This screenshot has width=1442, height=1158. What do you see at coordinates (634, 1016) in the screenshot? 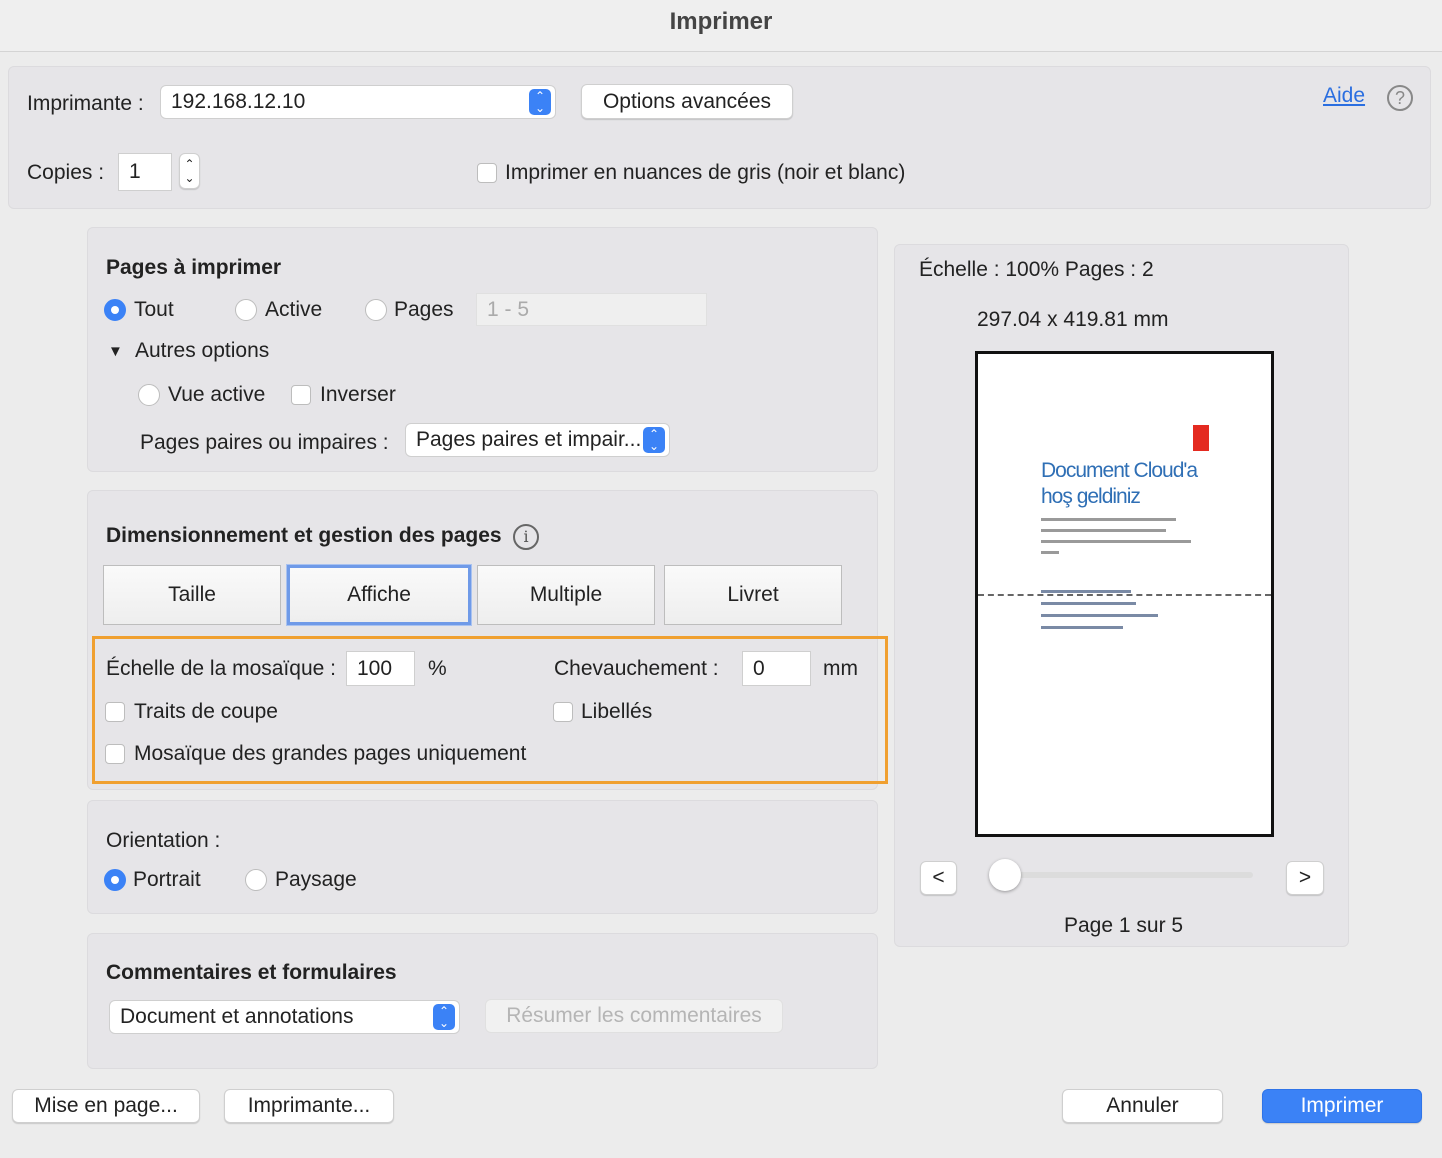
I see `summarize-comments-button: Résumer les commentaires` at bounding box center [634, 1016].